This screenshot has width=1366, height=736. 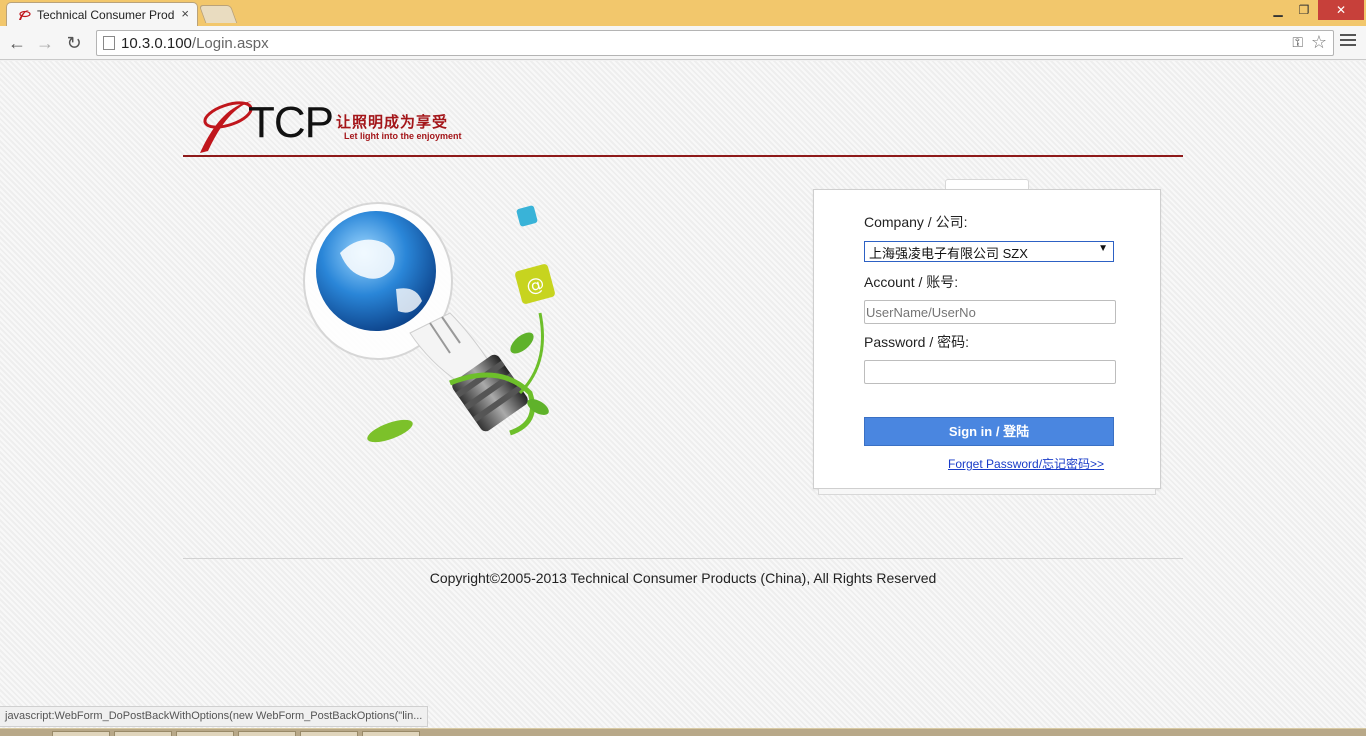 I want to click on company-select: 上海强凌电子有限公司 SZX ▼, so click(x=989, y=251).